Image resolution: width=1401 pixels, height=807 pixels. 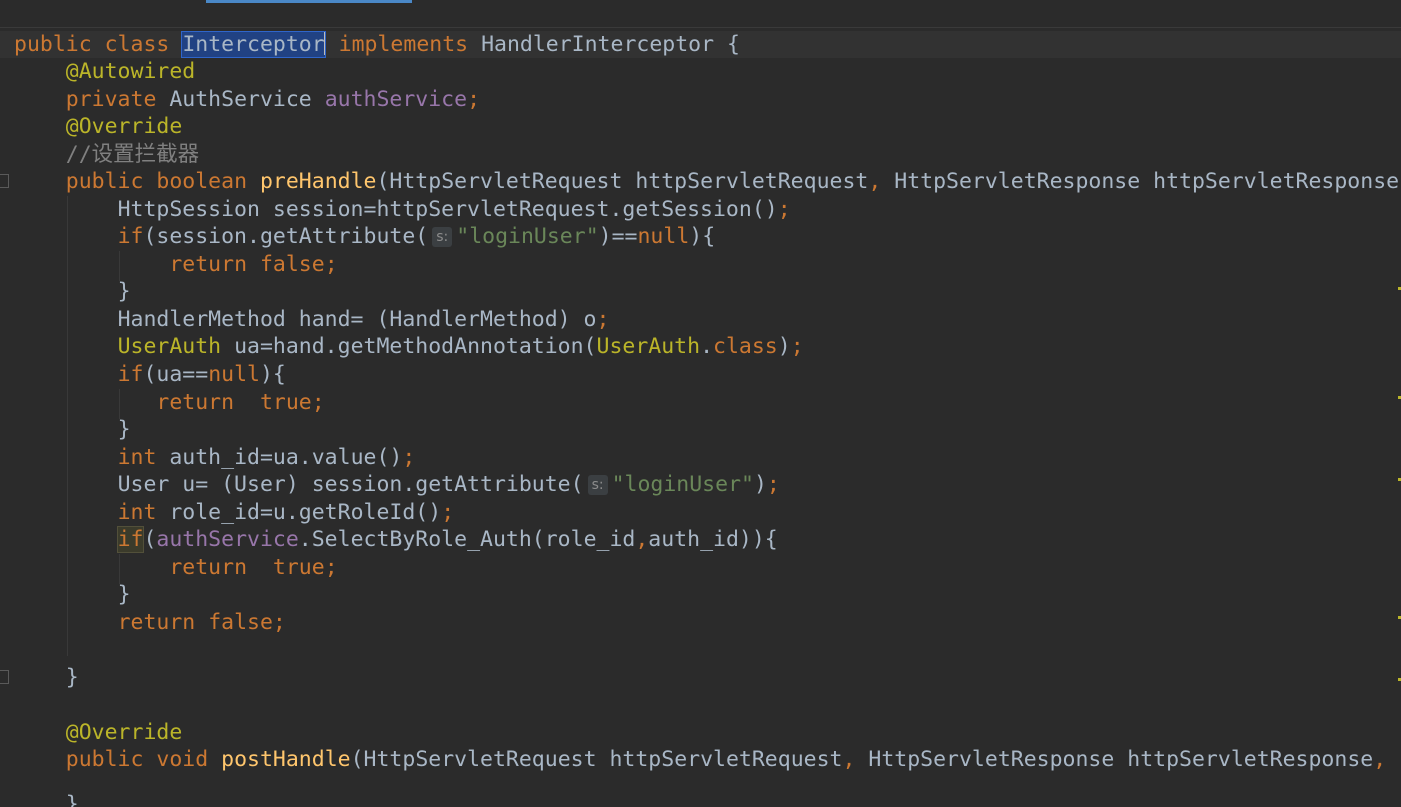 What do you see at coordinates (98, 126) in the screenshot?
I see `code-line-4: @Override` at bounding box center [98, 126].